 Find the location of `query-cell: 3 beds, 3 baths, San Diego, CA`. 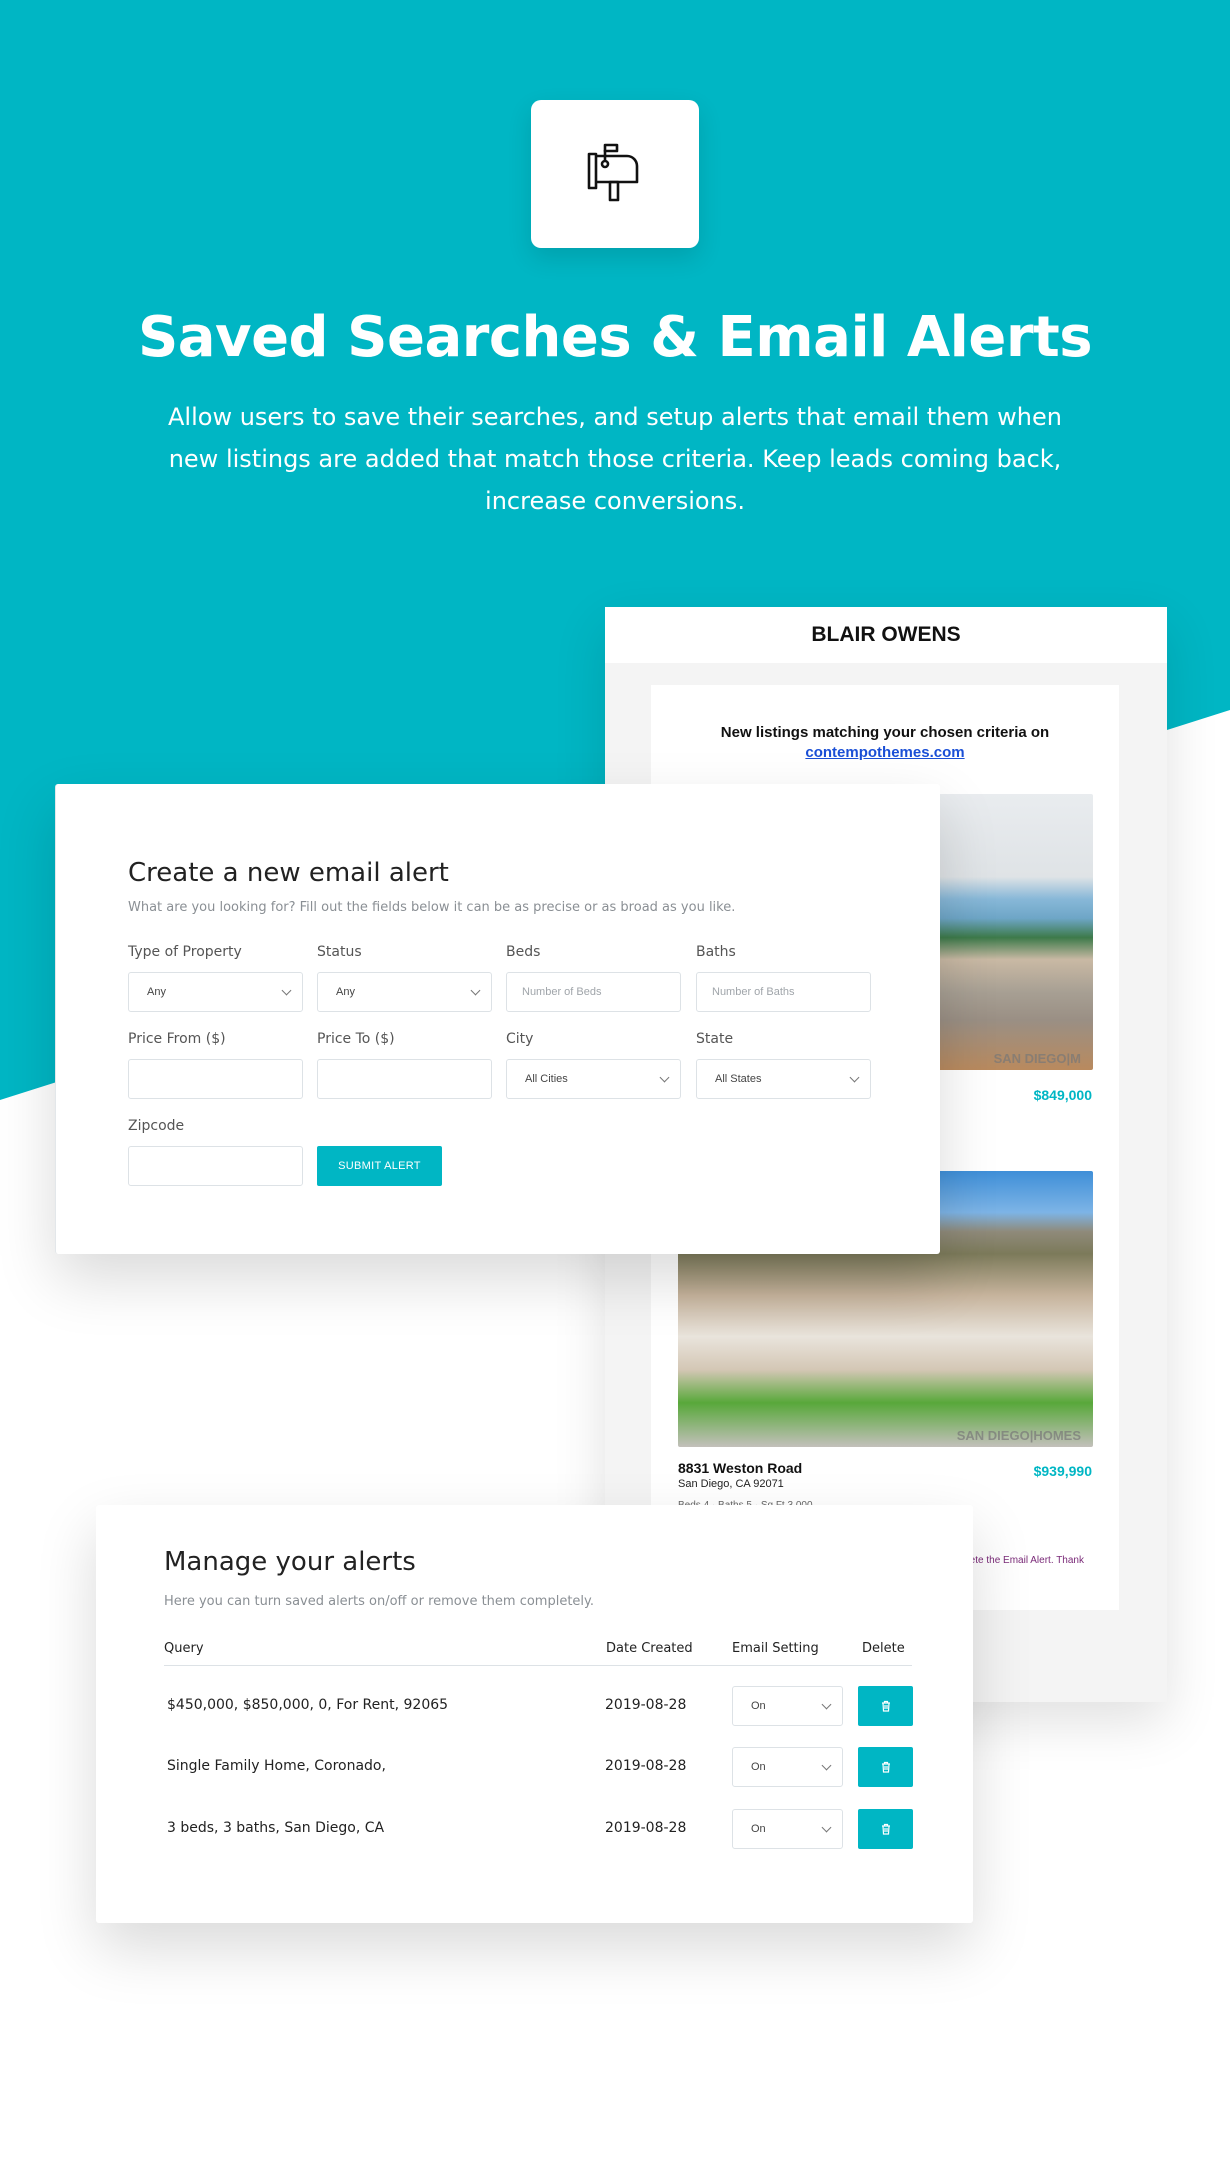

query-cell: 3 beds, 3 baths, San Diego, CA is located at coordinates (276, 1828).